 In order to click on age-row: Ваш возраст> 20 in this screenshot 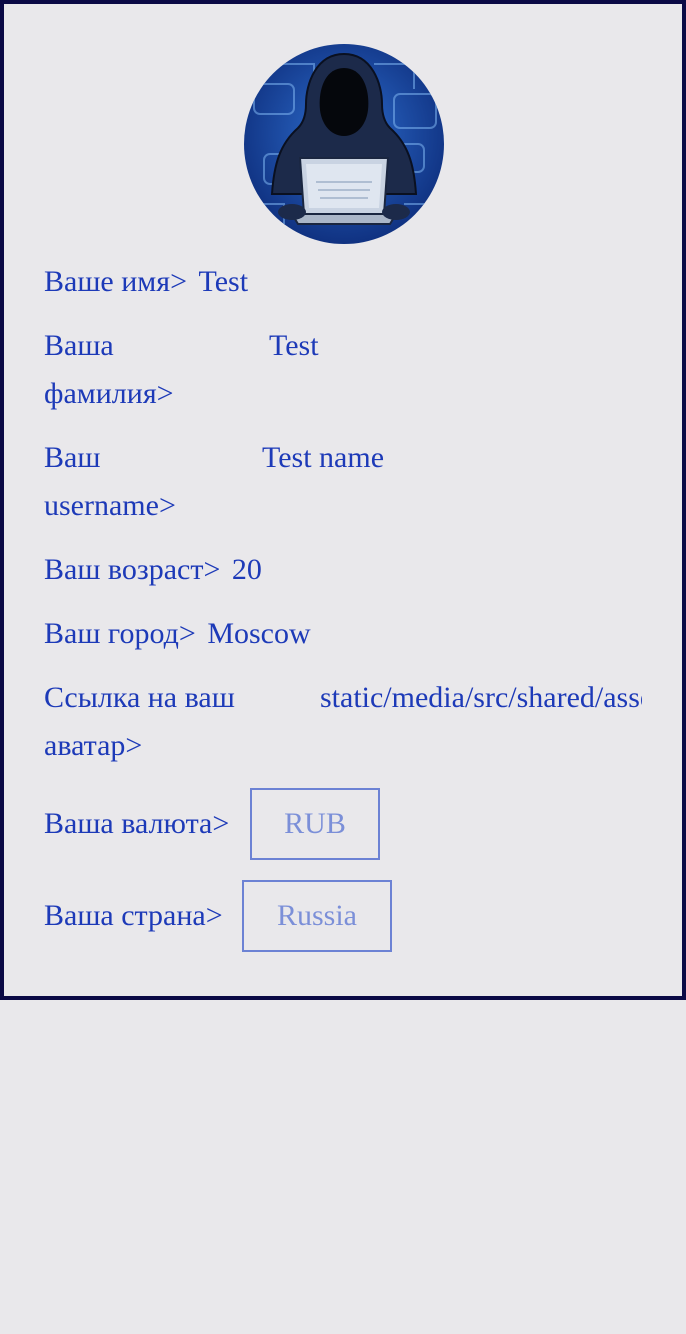, I will do `click(153, 570)`.